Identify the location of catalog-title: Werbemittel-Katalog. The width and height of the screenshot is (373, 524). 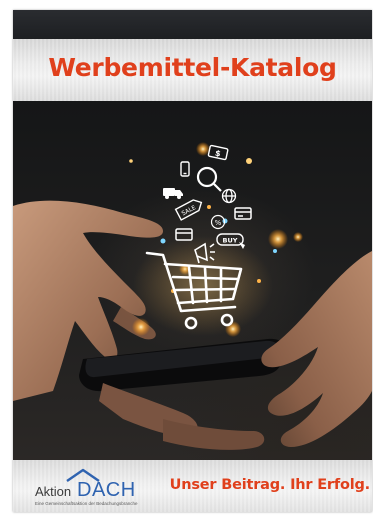
(192, 67).